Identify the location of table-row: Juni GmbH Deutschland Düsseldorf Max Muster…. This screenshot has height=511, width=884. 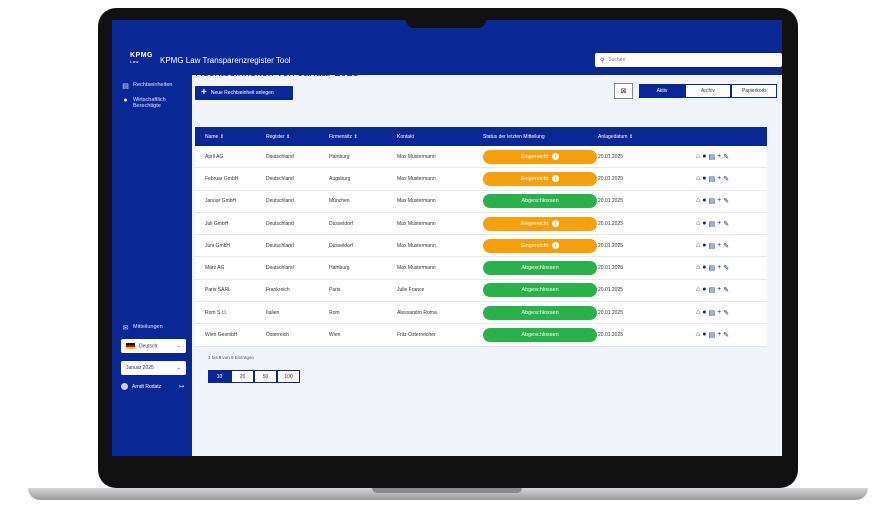
(481, 246).